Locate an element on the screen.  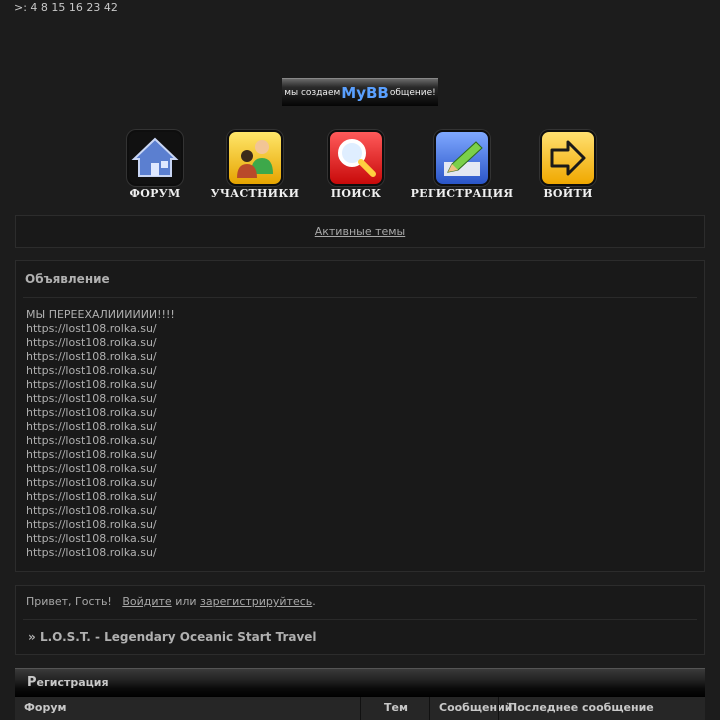
nav-login: ВОЙТИ is located at coordinates (568, 165).